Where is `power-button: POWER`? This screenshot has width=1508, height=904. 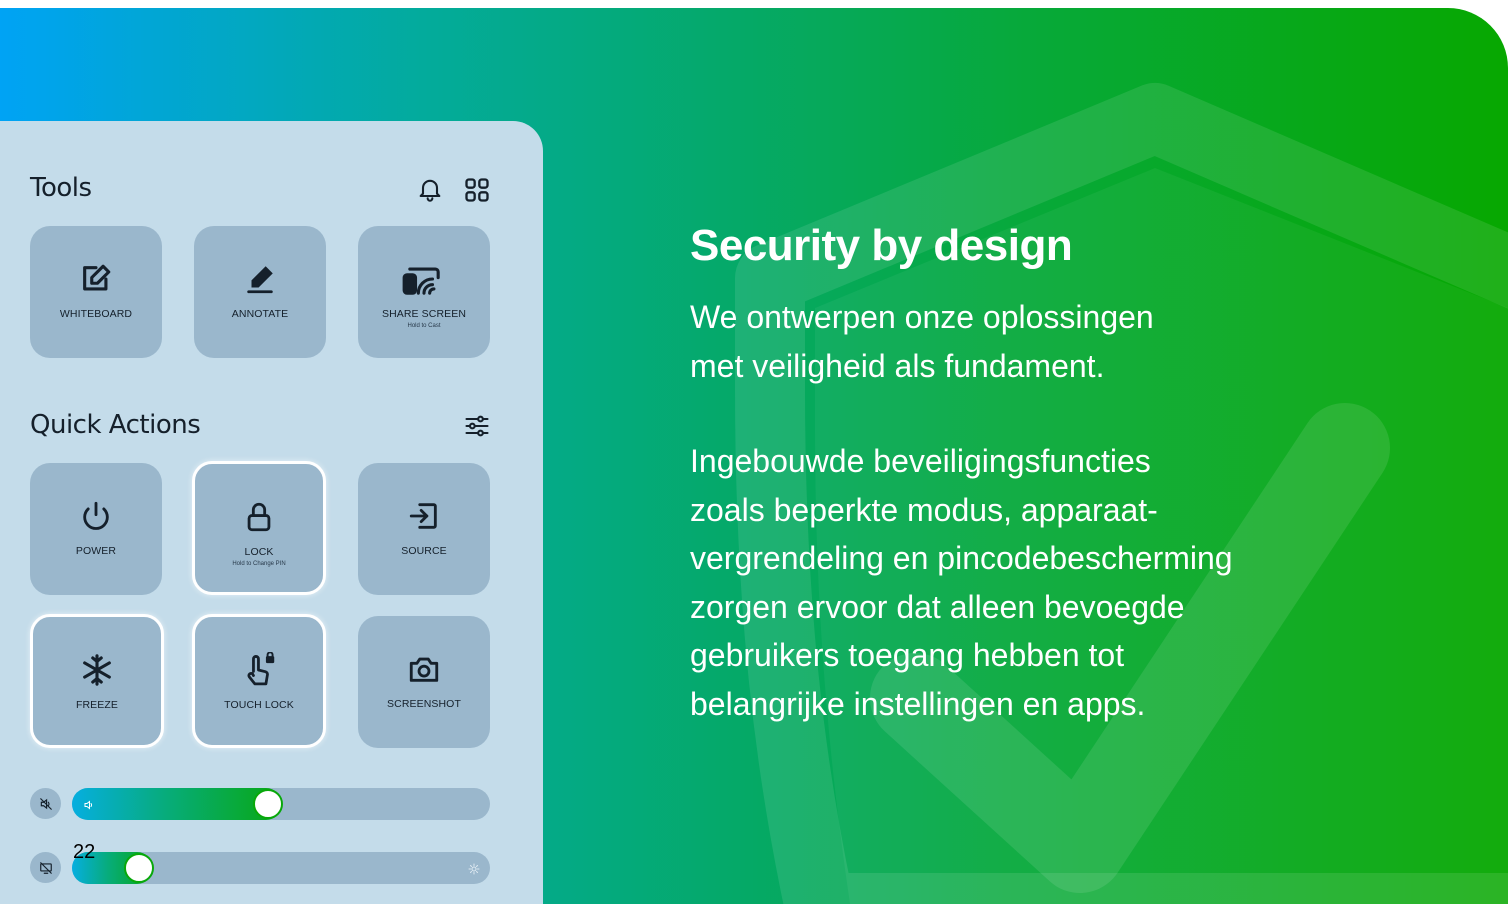
power-button: POWER is located at coordinates (96, 529).